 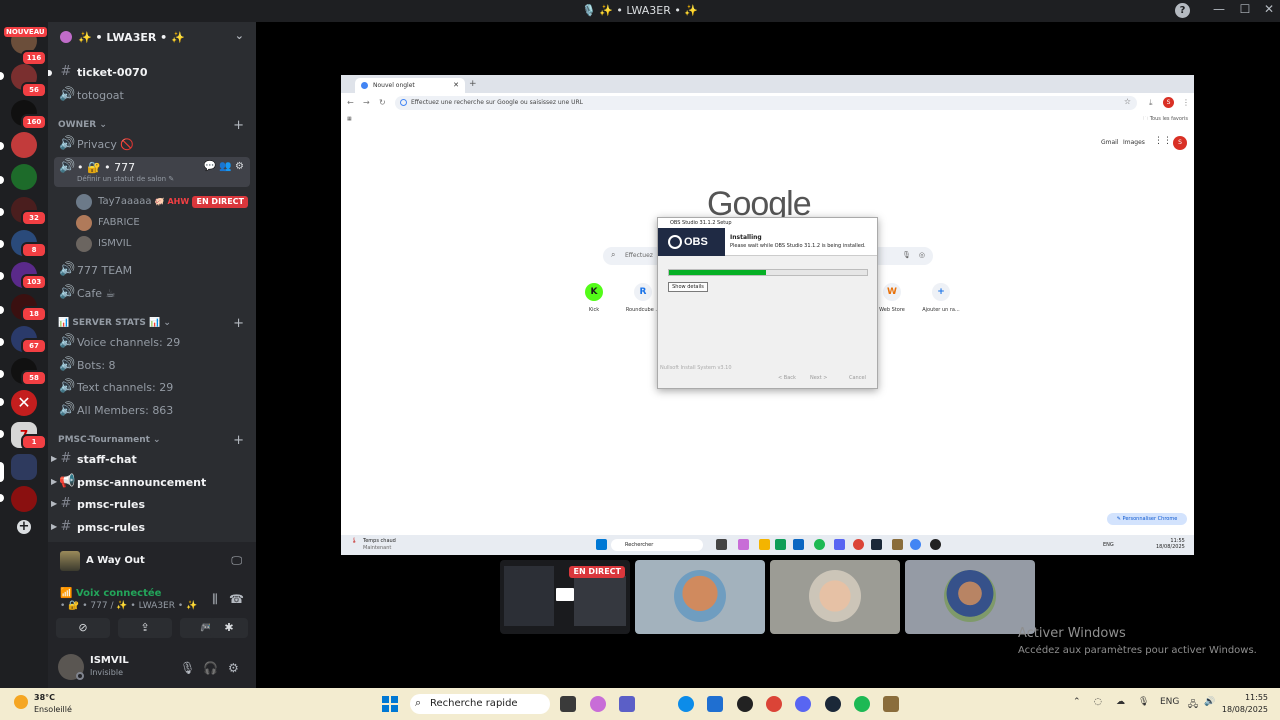 What do you see at coordinates (1269, 9) in the screenshot?
I see `close-button: ✕` at bounding box center [1269, 9].